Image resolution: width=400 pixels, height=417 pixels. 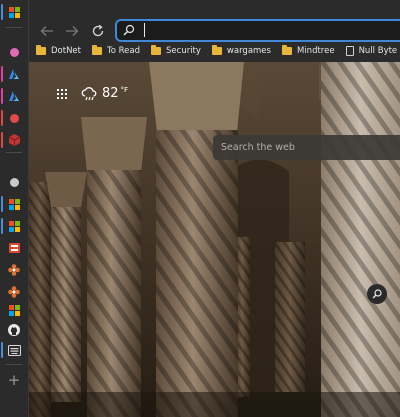 I want to click on active-tab-indicator, so click(x=2, y=12).